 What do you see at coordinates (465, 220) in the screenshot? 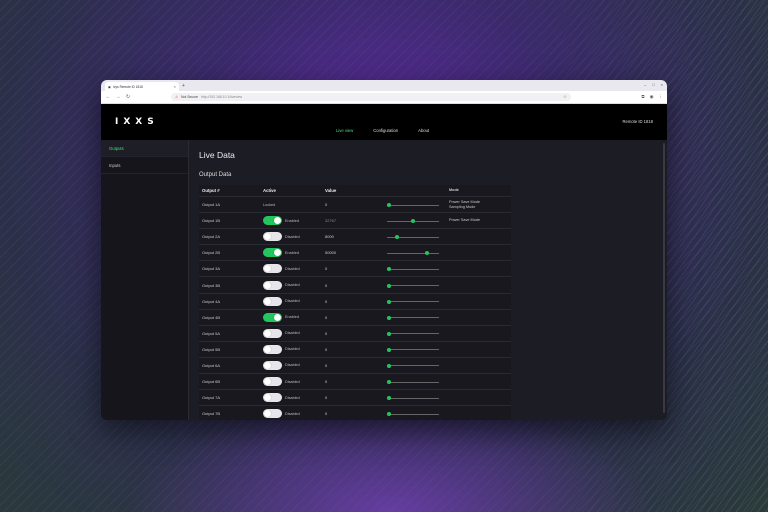
I see `mode-power-save: Power Save Mode` at bounding box center [465, 220].